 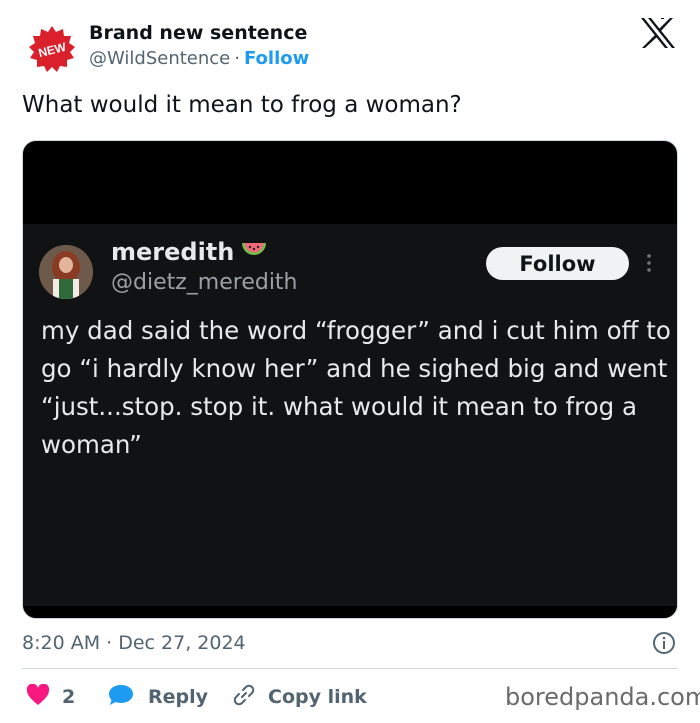 I want to click on copy-link-button: Copy link, so click(x=299, y=697).